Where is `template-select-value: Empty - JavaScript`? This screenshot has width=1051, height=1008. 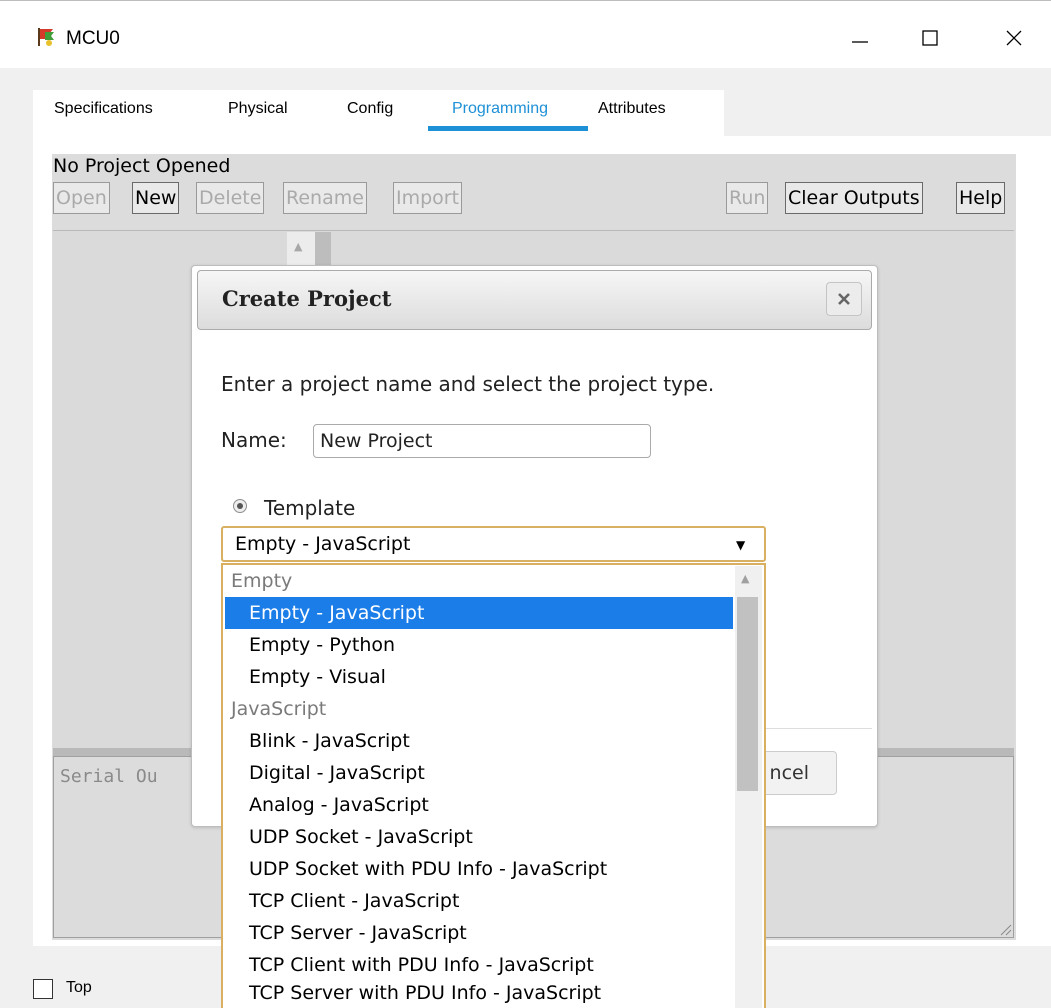
template-select-value: Empty - JavaScript is located at coordinates (323, 544).